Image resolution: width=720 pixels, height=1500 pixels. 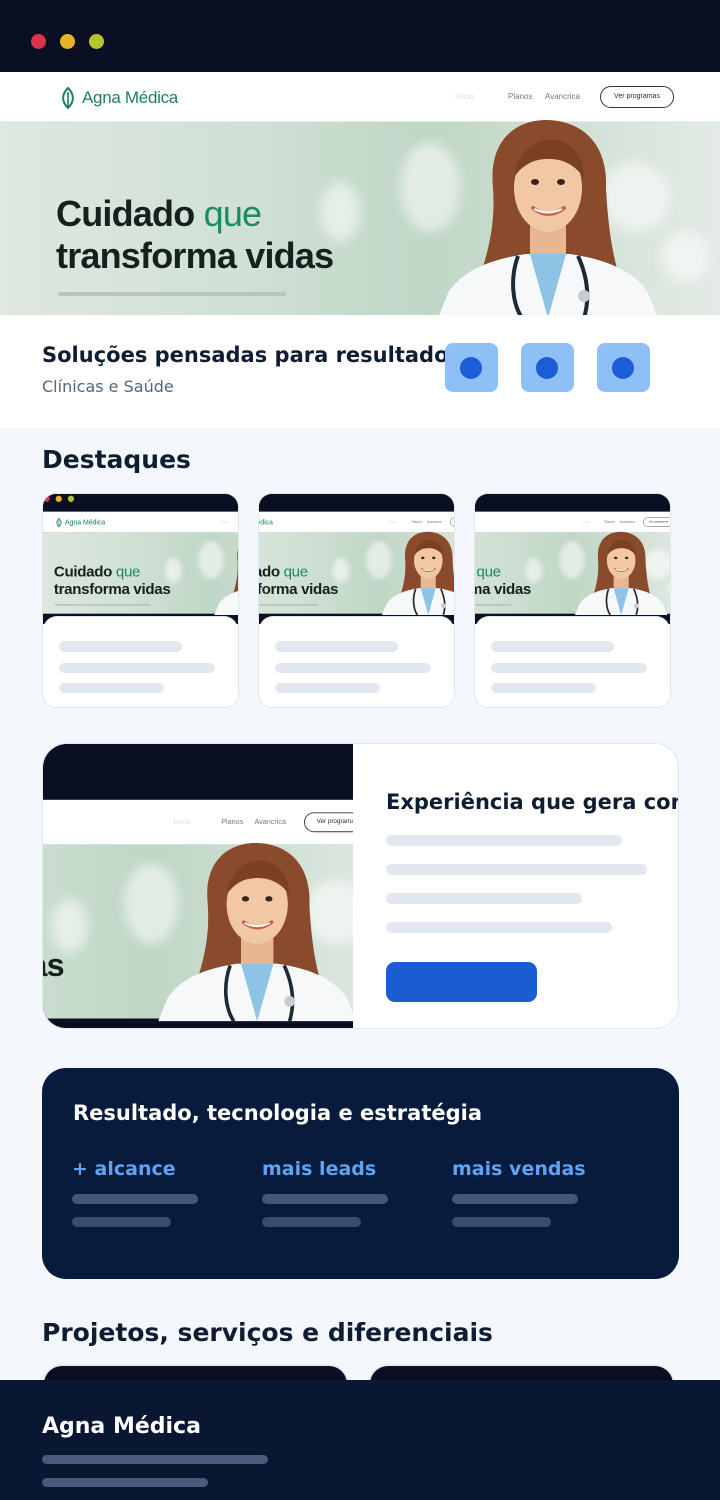 I want to click on stat-label: mais leads, so click(x=319, y=1169).